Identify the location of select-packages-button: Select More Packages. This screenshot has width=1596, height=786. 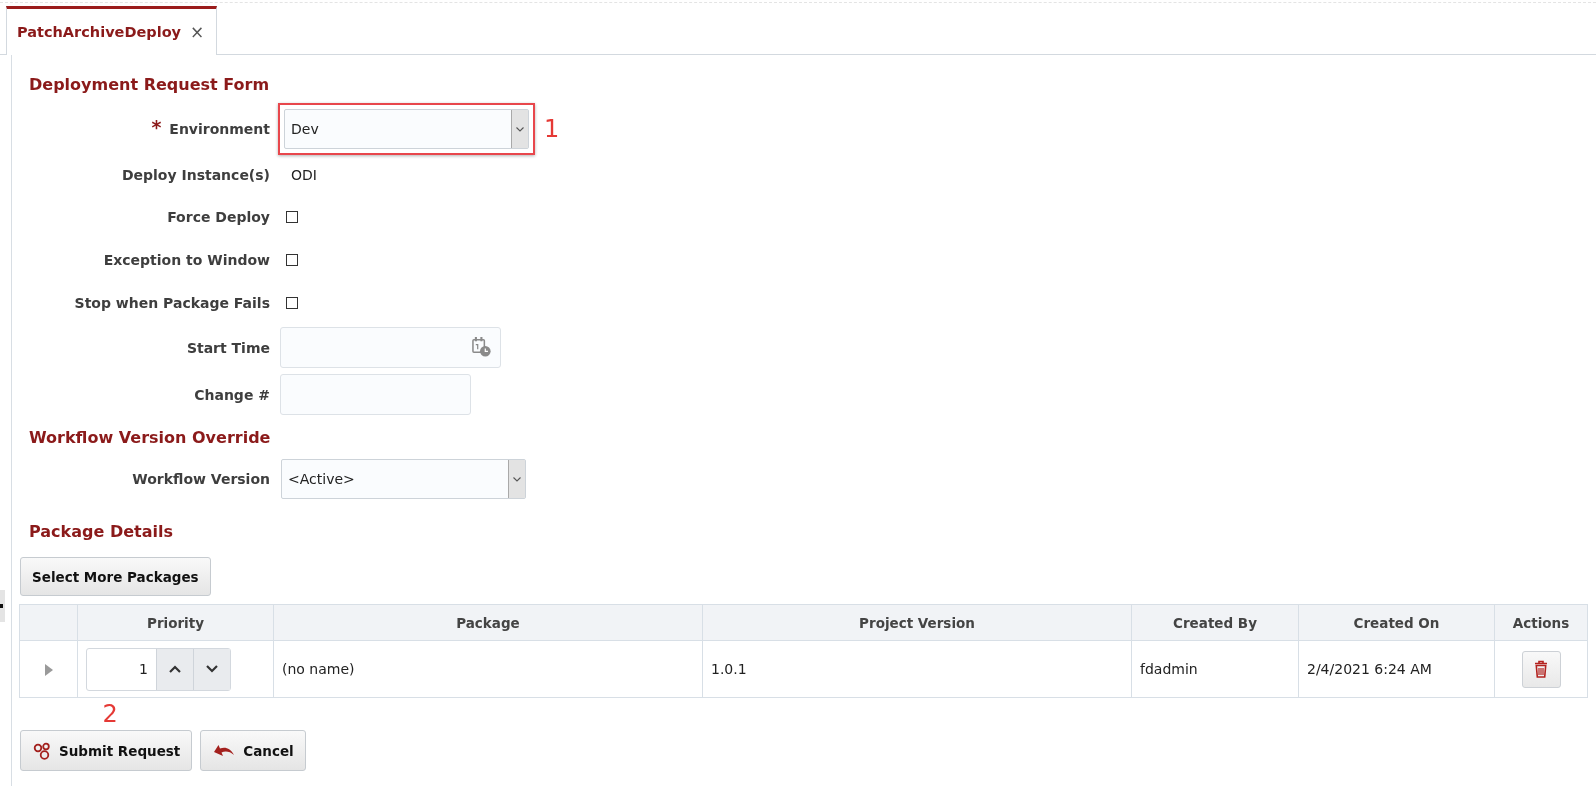
(115, 576).